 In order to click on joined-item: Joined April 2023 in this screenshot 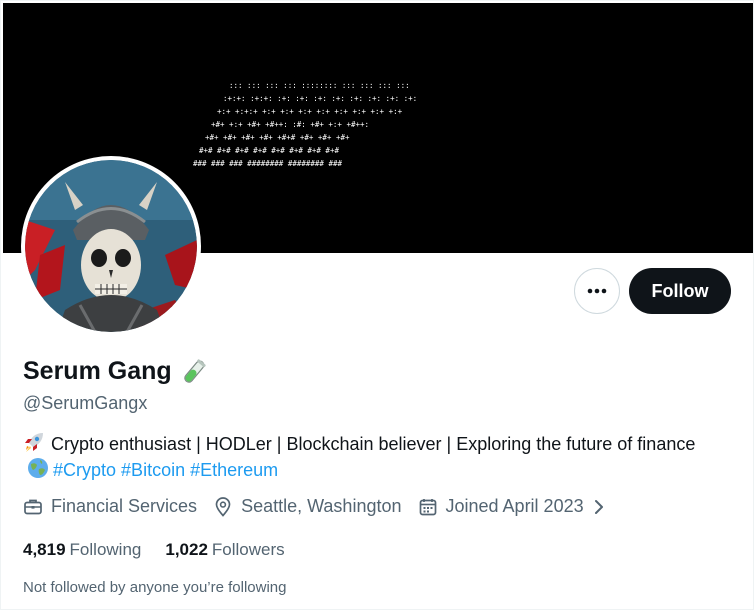, I will do `click(501, 506)`.